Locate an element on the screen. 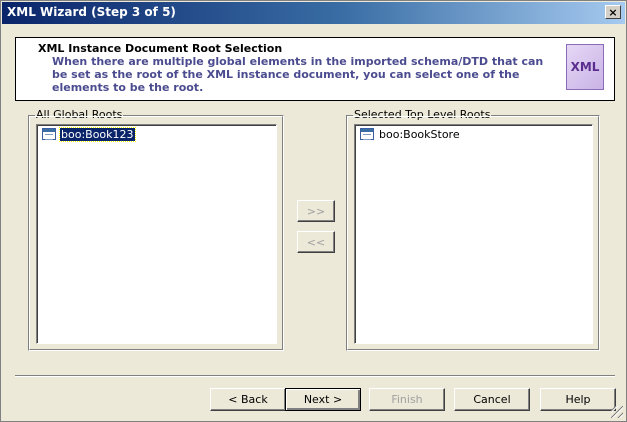 The width and height of the screenshot is (627, 422). add-root-label: >> is located at coordinates (316, 211).